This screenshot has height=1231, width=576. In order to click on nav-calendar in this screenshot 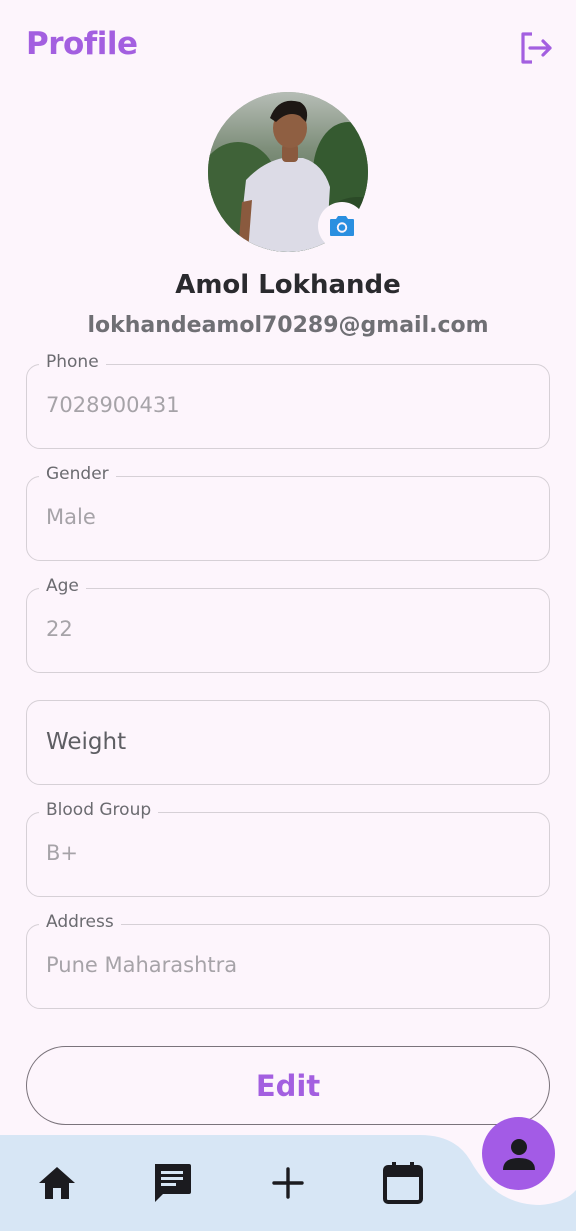, I will do `click(403, 1183)`.